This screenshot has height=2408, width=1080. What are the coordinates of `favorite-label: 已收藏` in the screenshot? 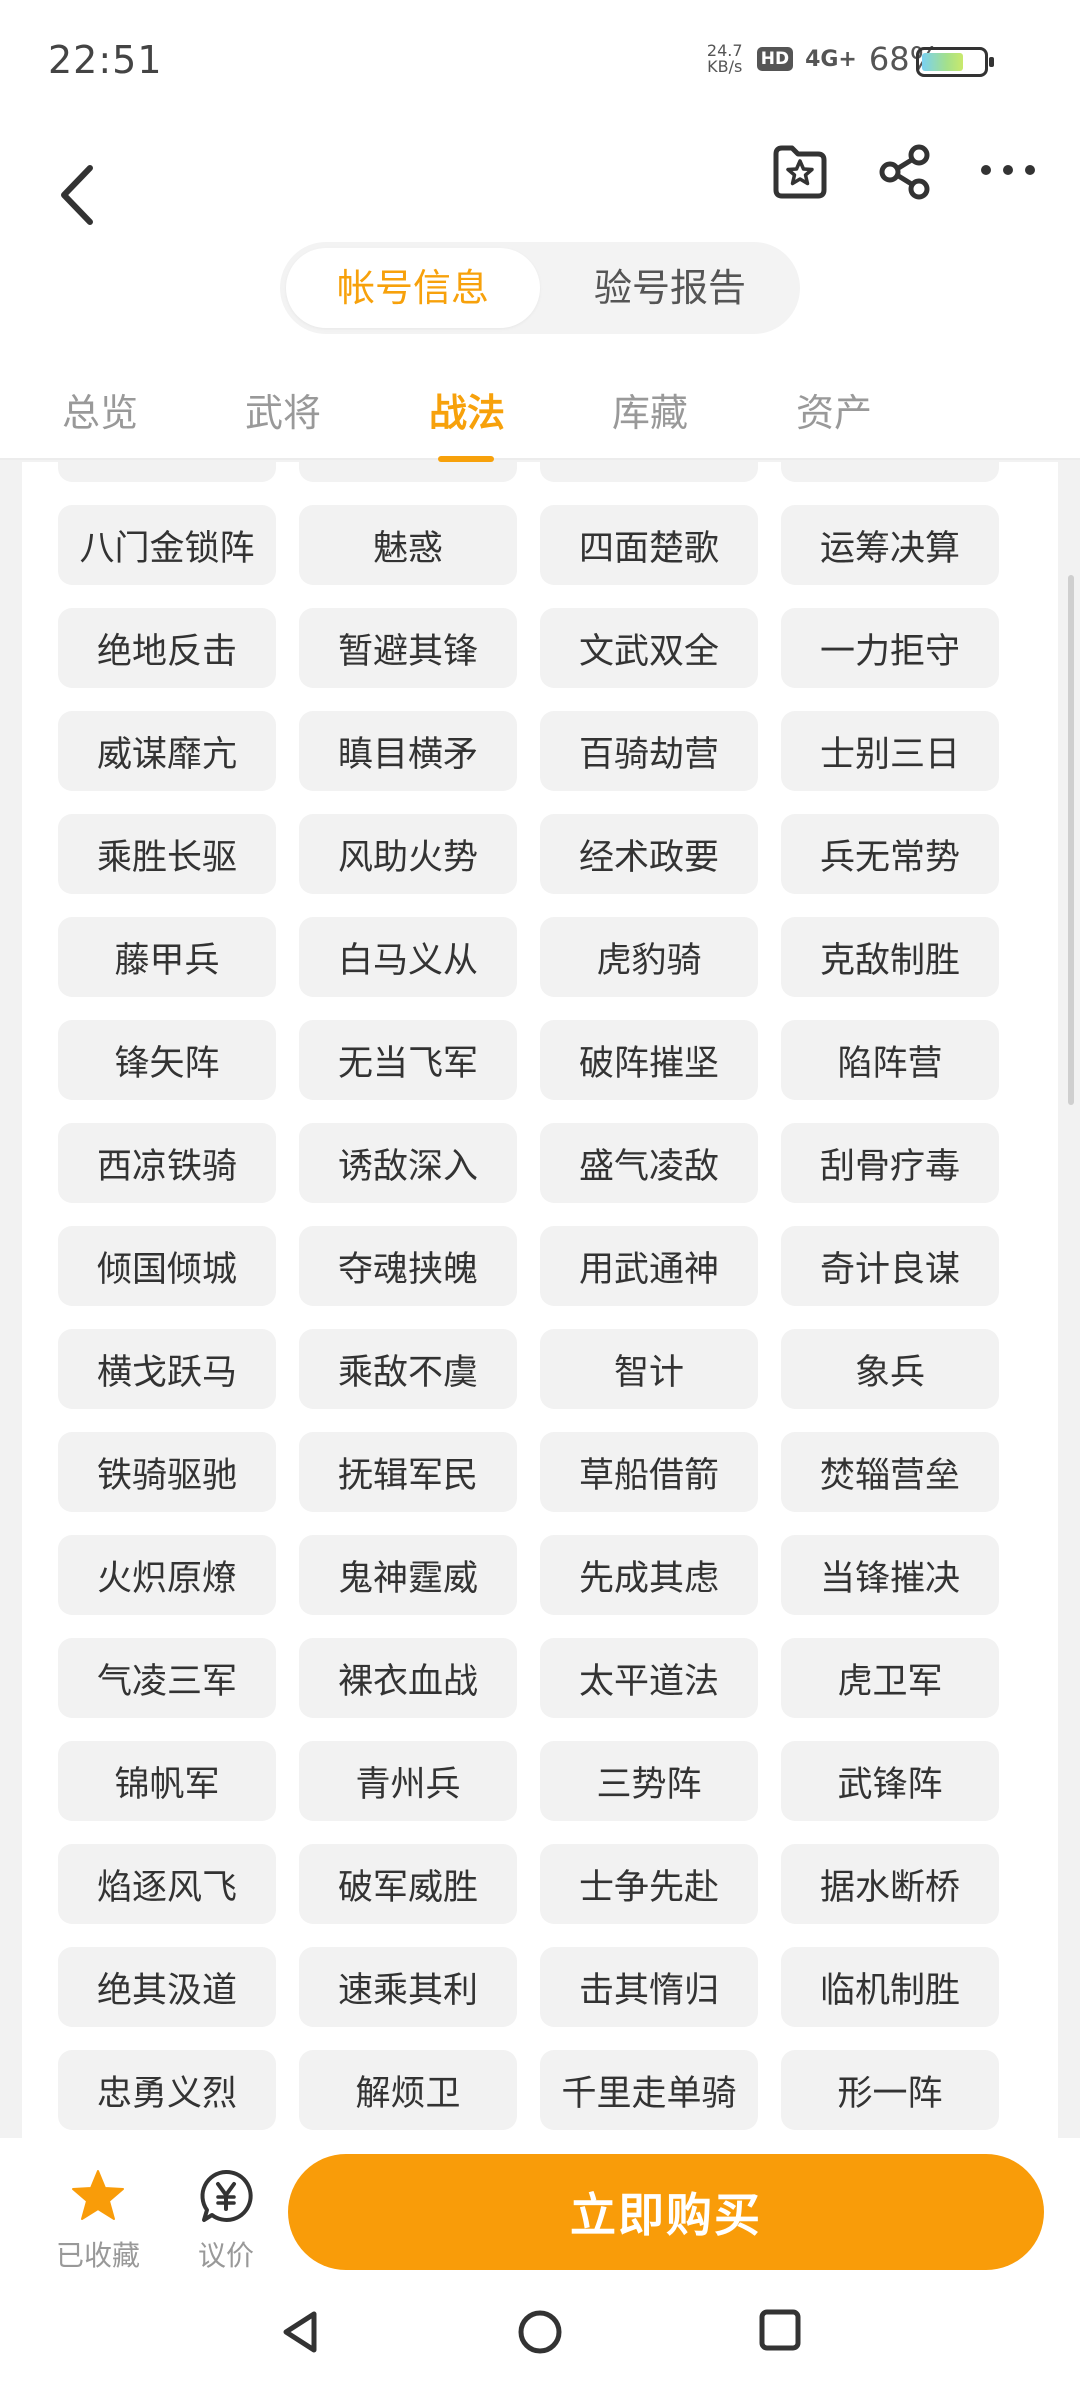 It's located at (97, 2255).